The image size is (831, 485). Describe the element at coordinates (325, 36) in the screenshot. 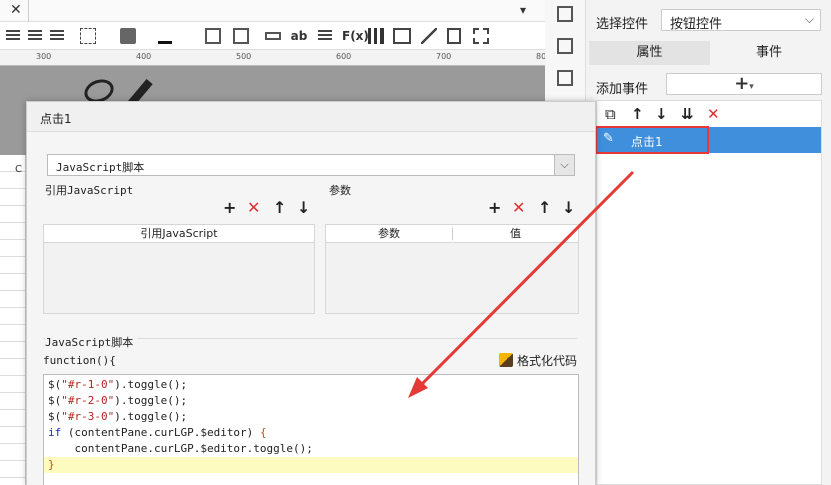

I see `paragraph-icon` at that location.